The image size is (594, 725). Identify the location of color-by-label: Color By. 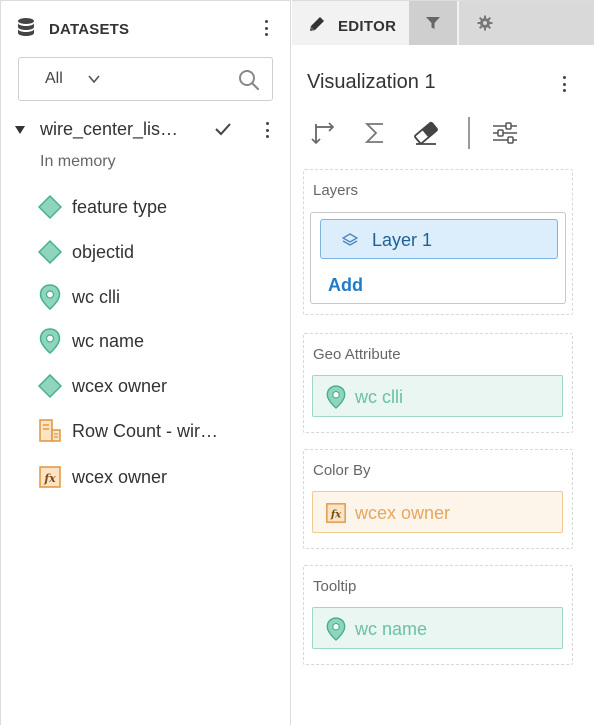
(342, 470).